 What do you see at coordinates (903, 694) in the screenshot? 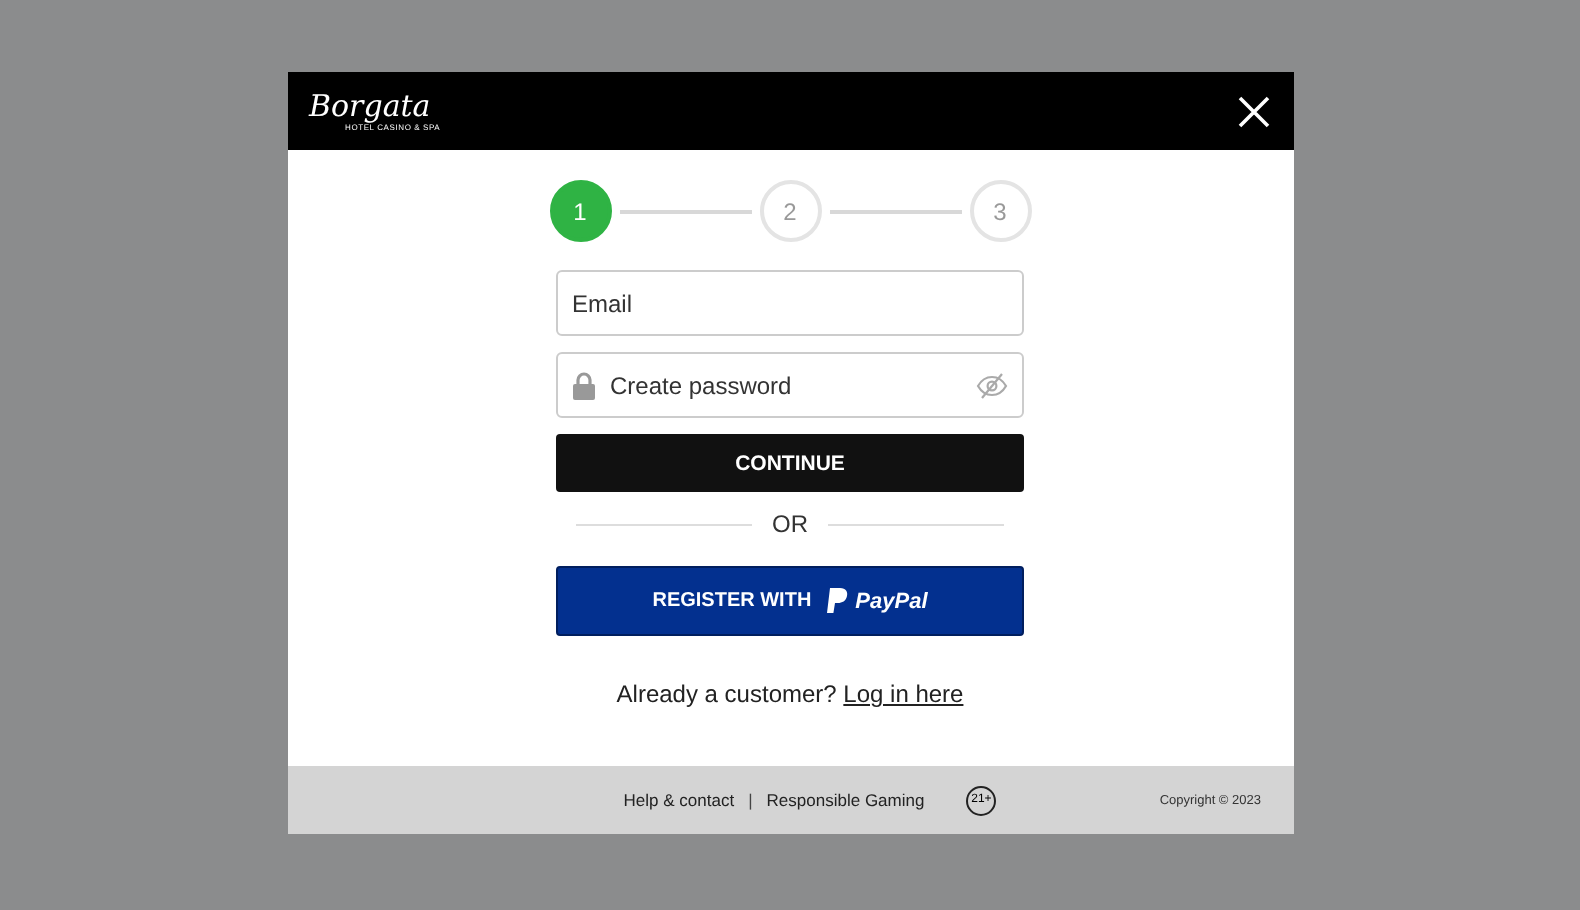
I see `login-link: Log in here` at bounding box center [903, 694].